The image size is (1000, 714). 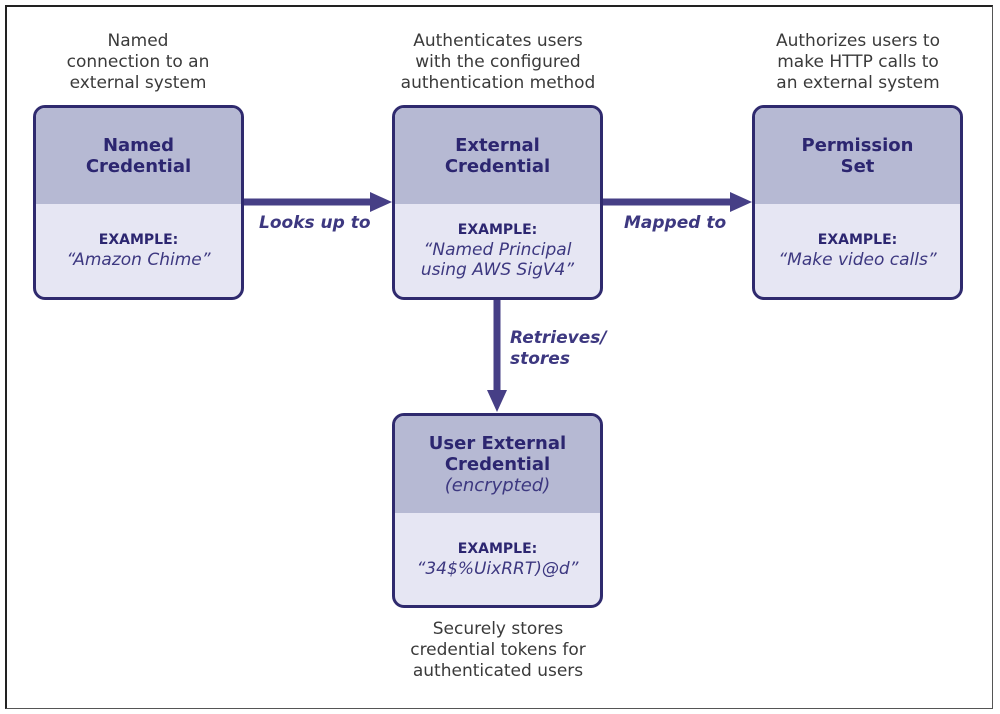 I want to click on user-external-credential-example: EXAMPLE: “34$%UixRRT)@d”, so click(x=497, y=559).